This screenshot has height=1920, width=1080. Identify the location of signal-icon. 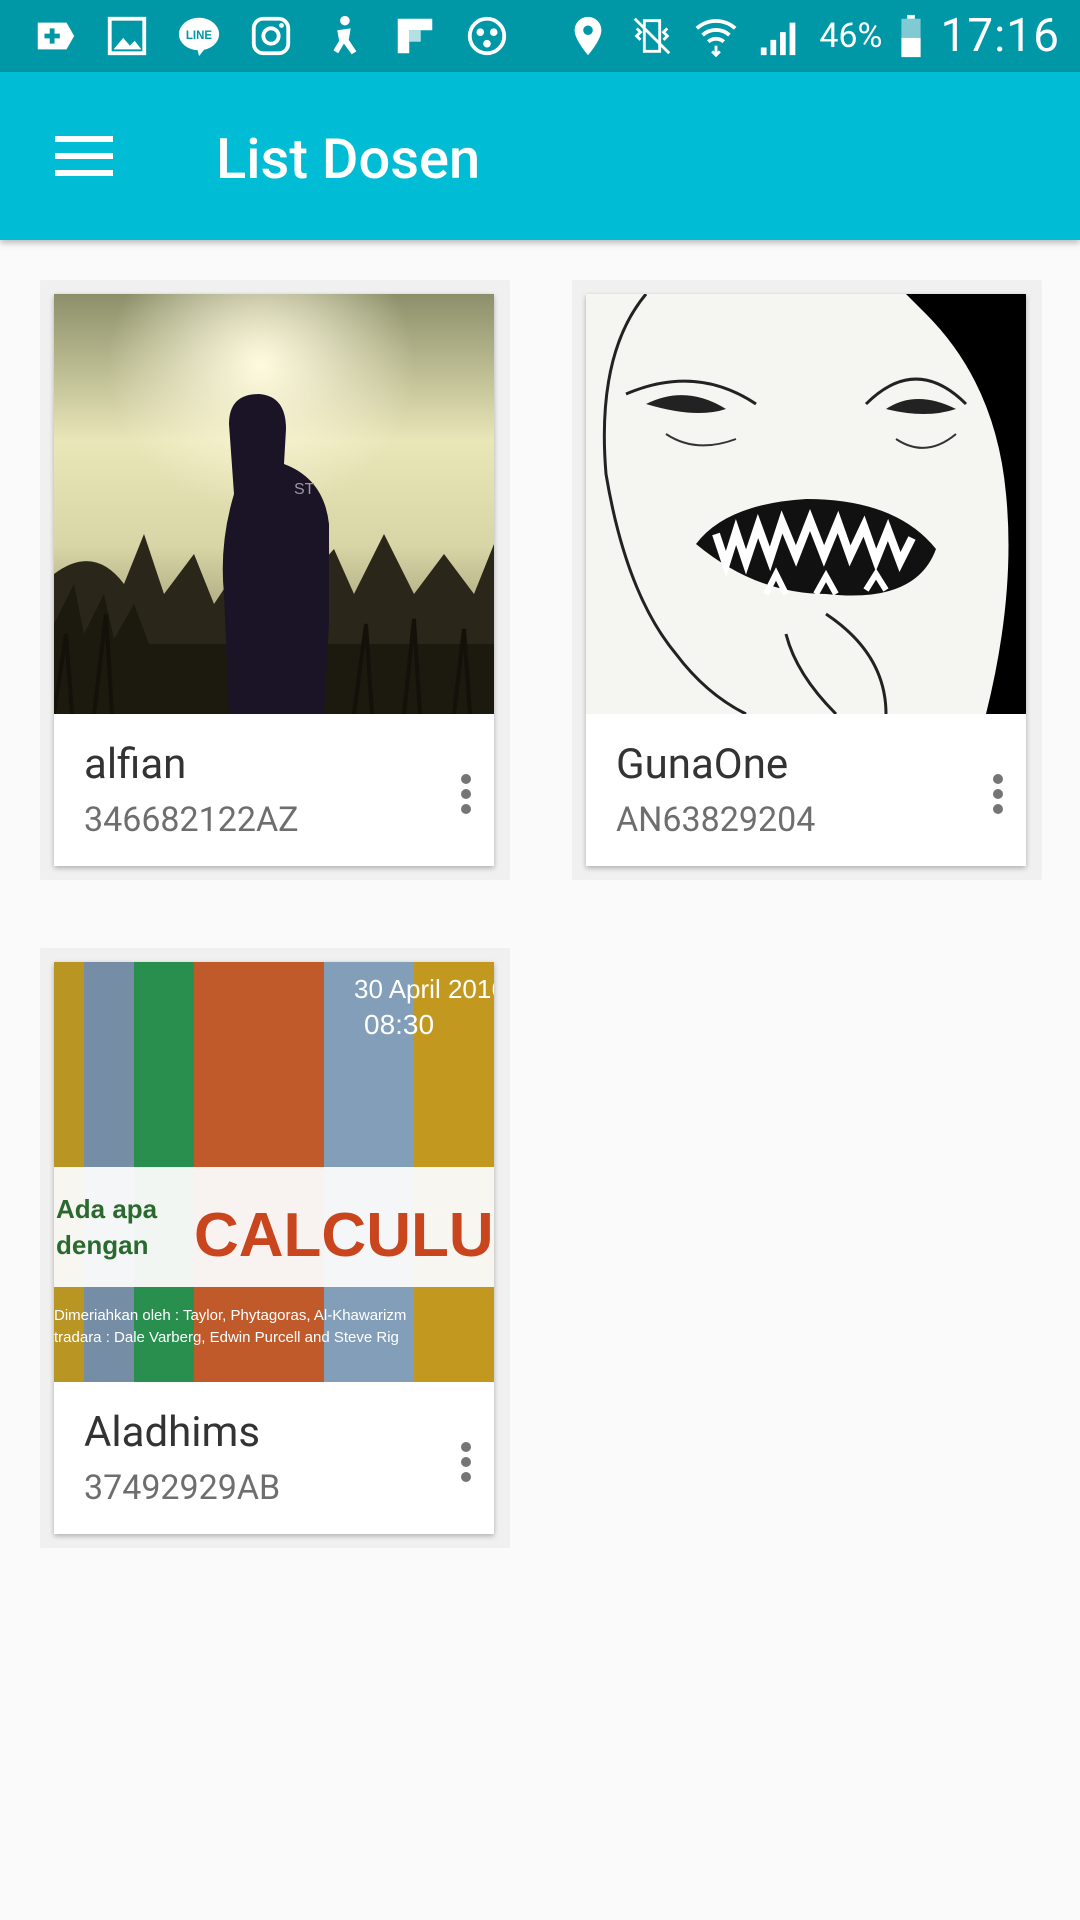
(780, 36).